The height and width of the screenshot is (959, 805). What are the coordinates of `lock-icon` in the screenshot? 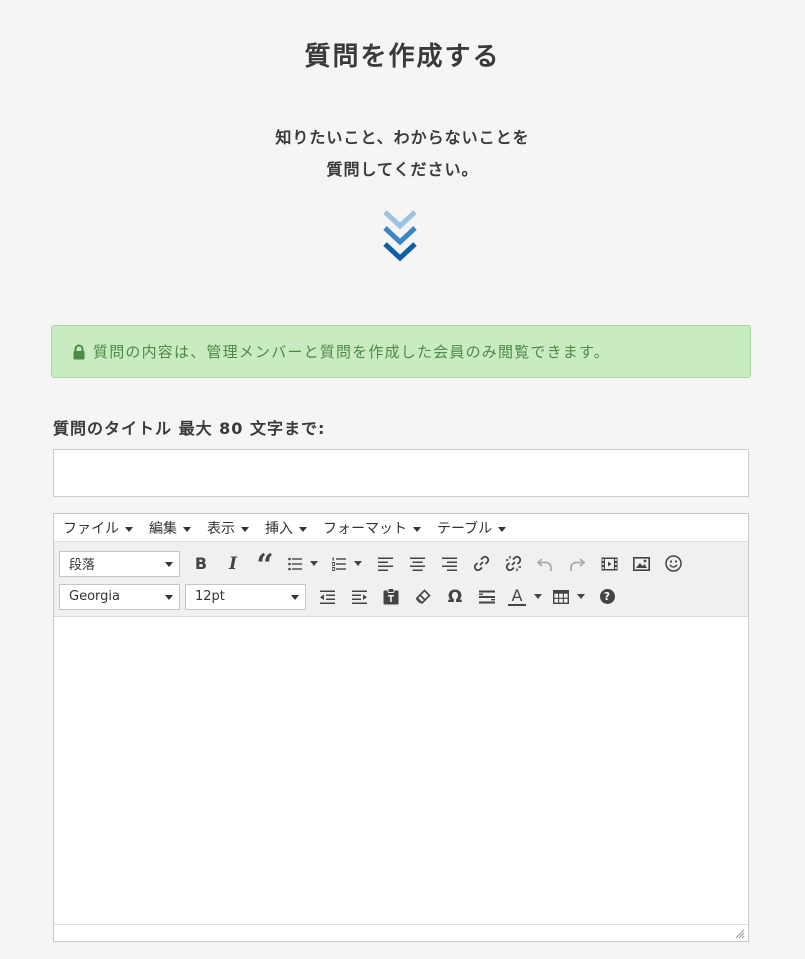 It's located at (79, 351).